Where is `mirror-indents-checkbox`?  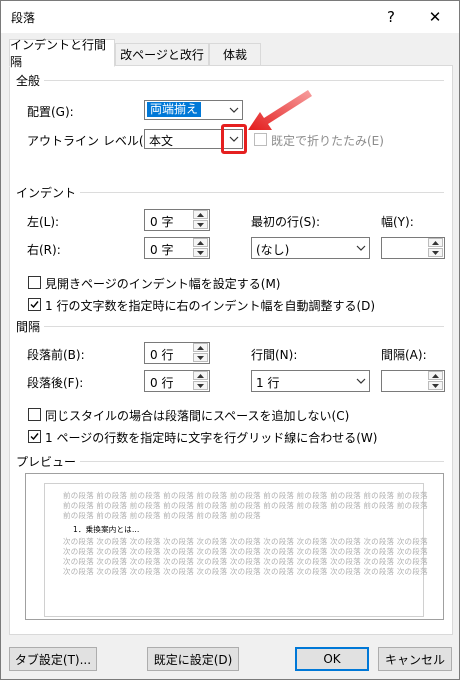 mirror-indents-checkbox is located at coordinates (34, 282).